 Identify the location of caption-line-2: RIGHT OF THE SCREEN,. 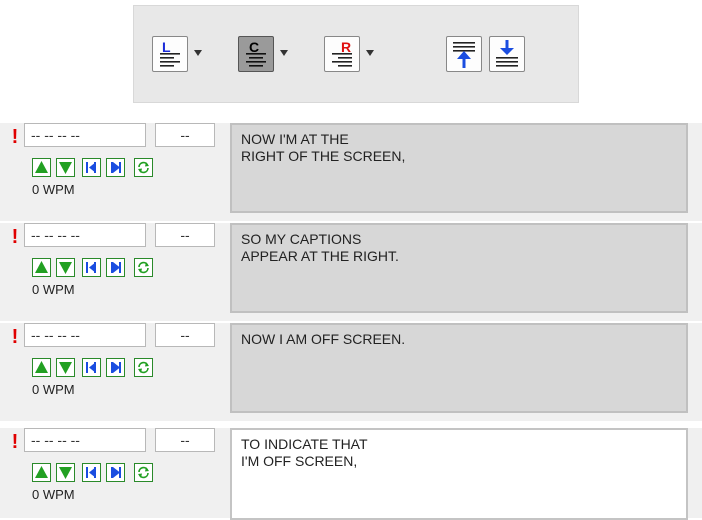
(323, 156).